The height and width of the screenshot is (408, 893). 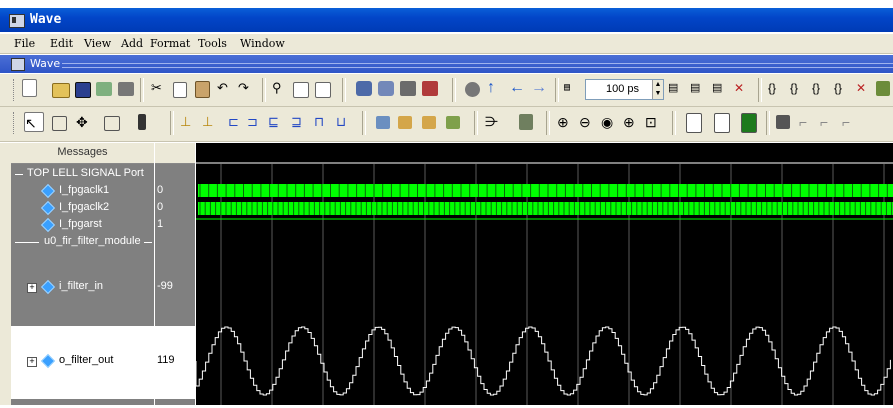 What do you see at coordinates (405, 122) in the screenshot?
I see `bookmark-add-icon` at bounding box center [405, 122].